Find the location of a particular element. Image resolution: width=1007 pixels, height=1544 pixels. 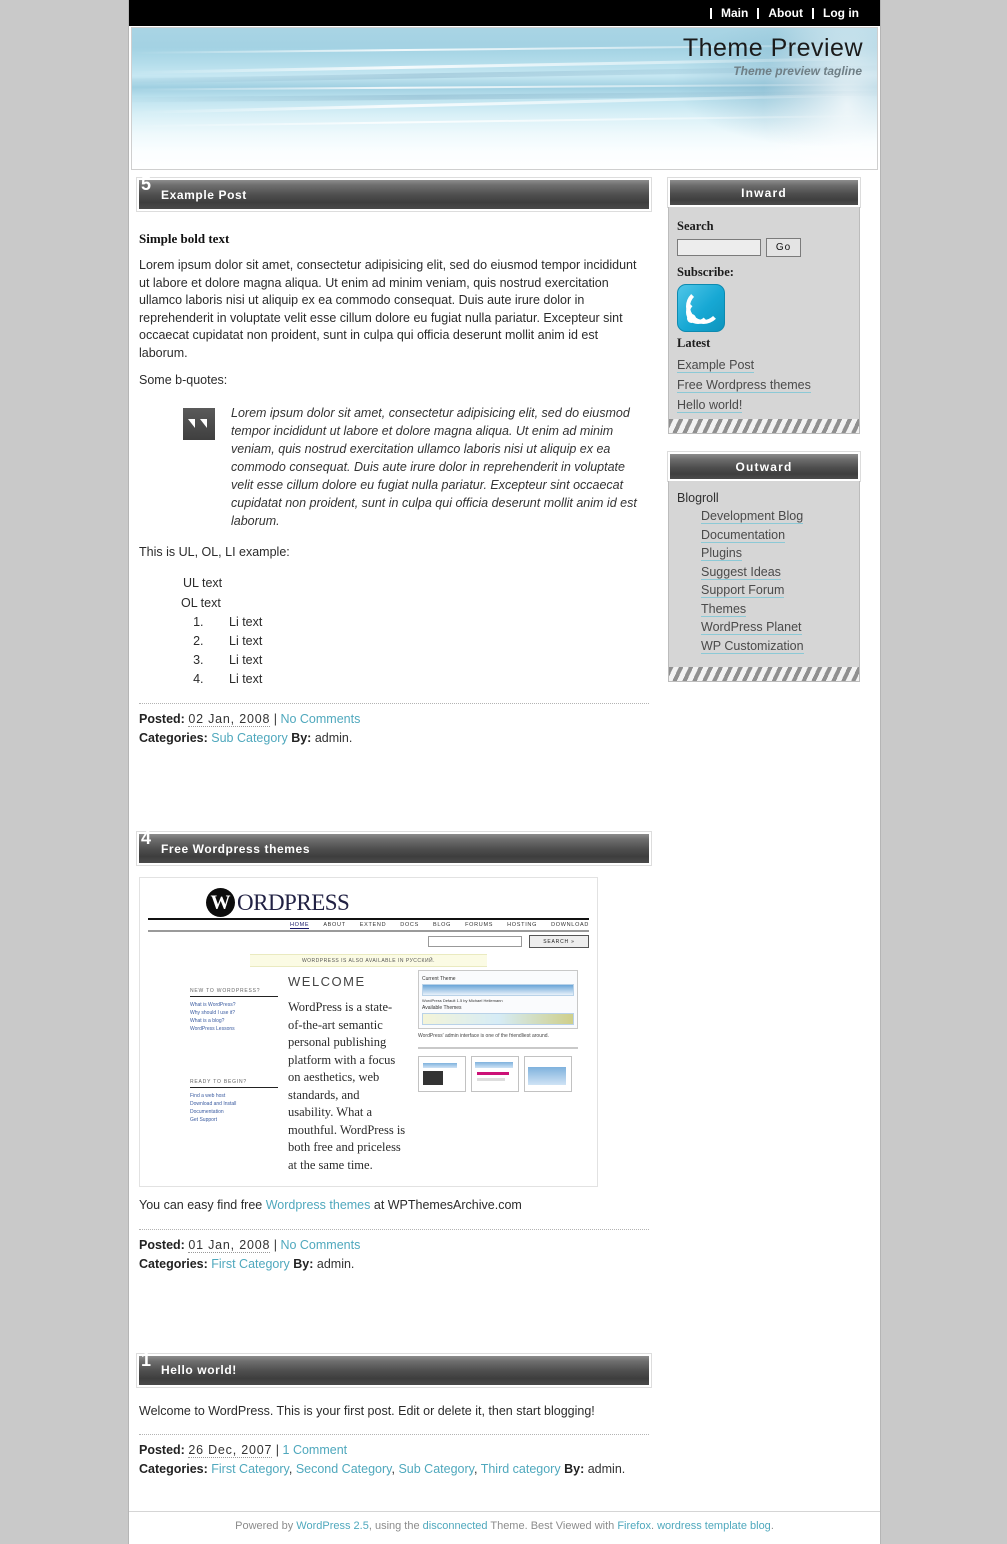

blogroll-link-themes: Themes is located at coordinates (724, 609).